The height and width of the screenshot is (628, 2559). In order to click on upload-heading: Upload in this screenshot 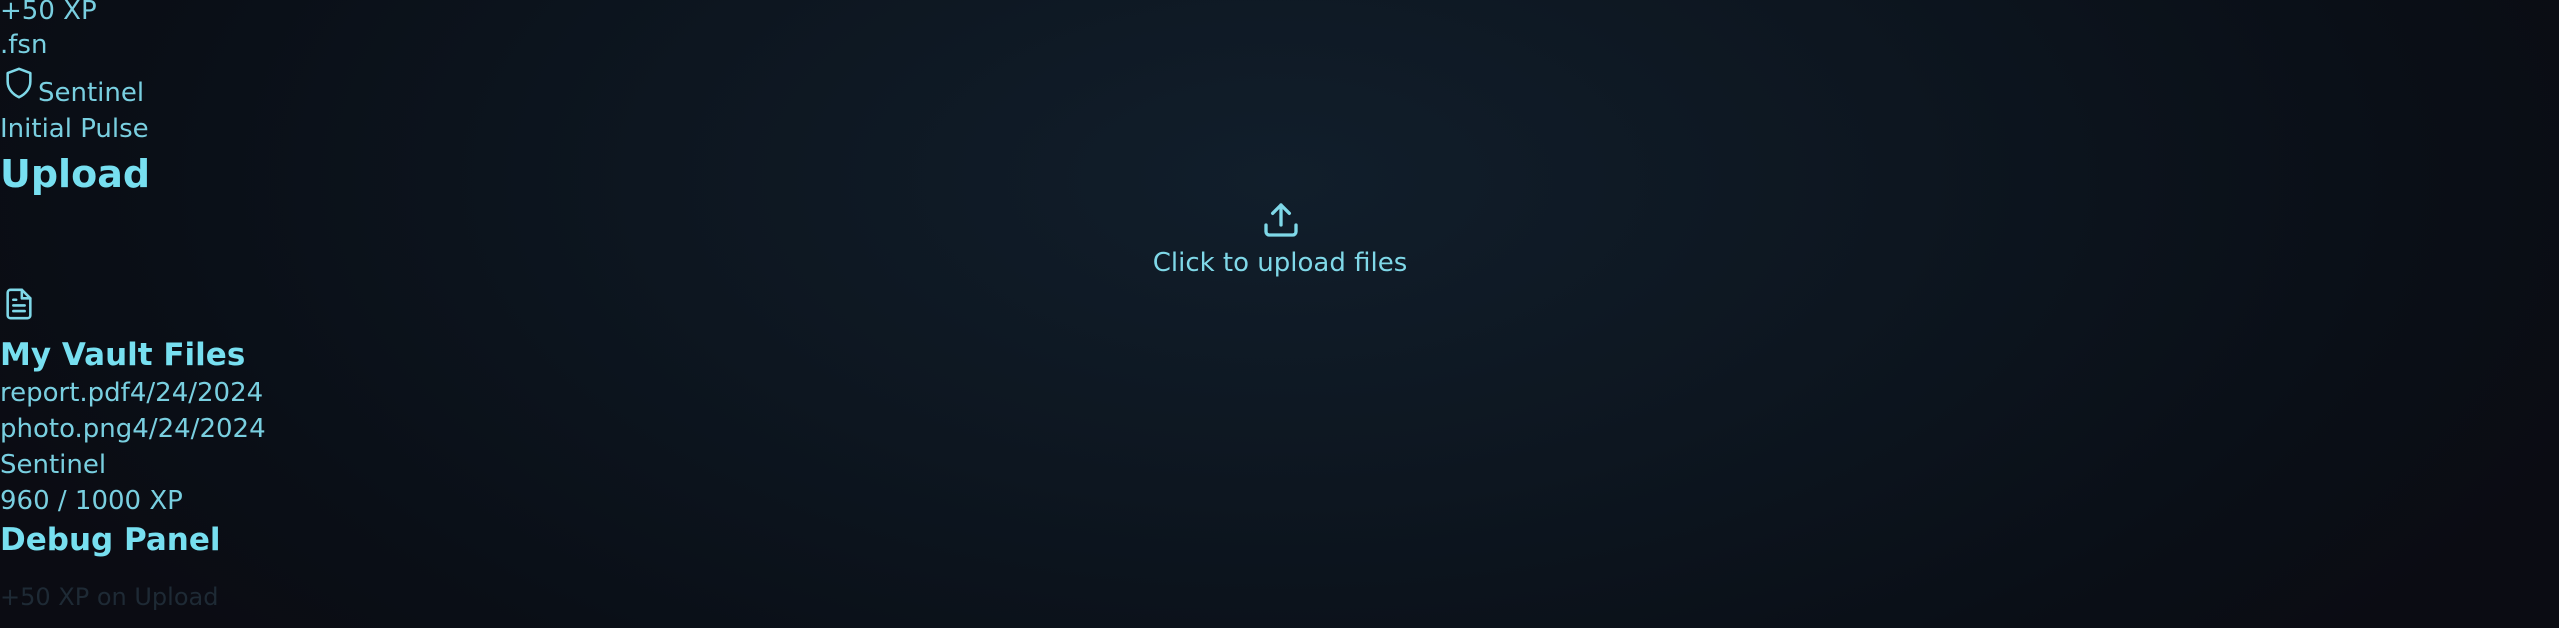, I will do `click(75, 174)`.